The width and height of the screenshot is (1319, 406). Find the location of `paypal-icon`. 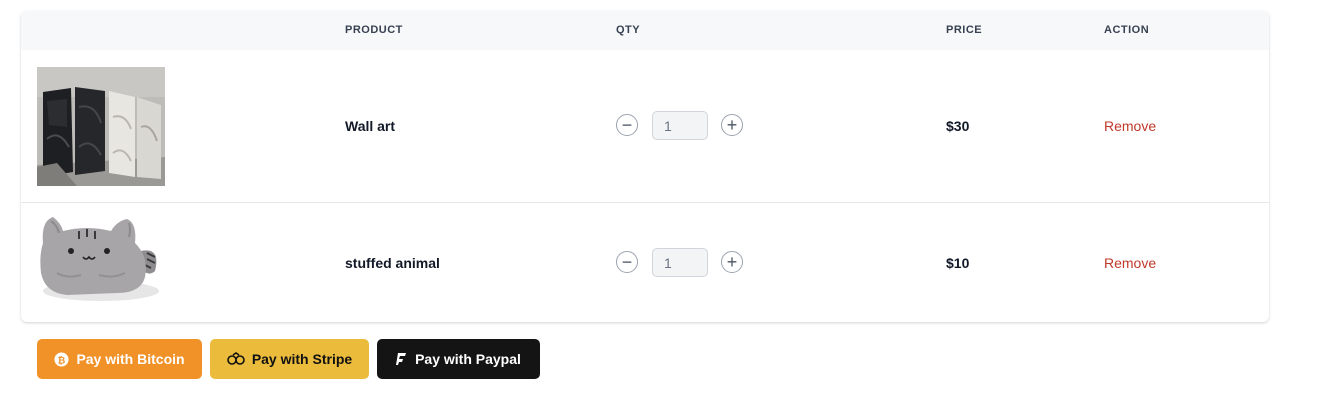

paypal-icon is located at coordinates (402, 359).